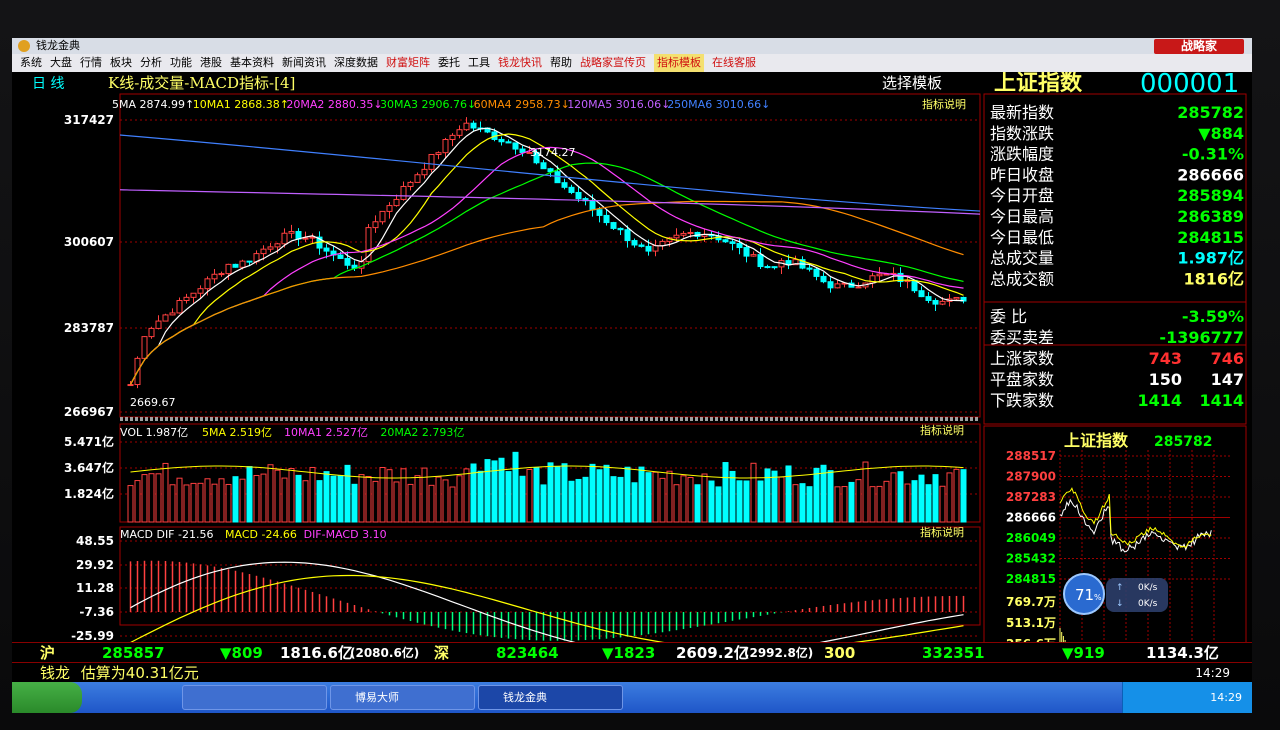 Image resolution: width=1280 pixels, height=730 pixels. I want to click on ticker-field-3: 1816.6亿, so click(316, 653).